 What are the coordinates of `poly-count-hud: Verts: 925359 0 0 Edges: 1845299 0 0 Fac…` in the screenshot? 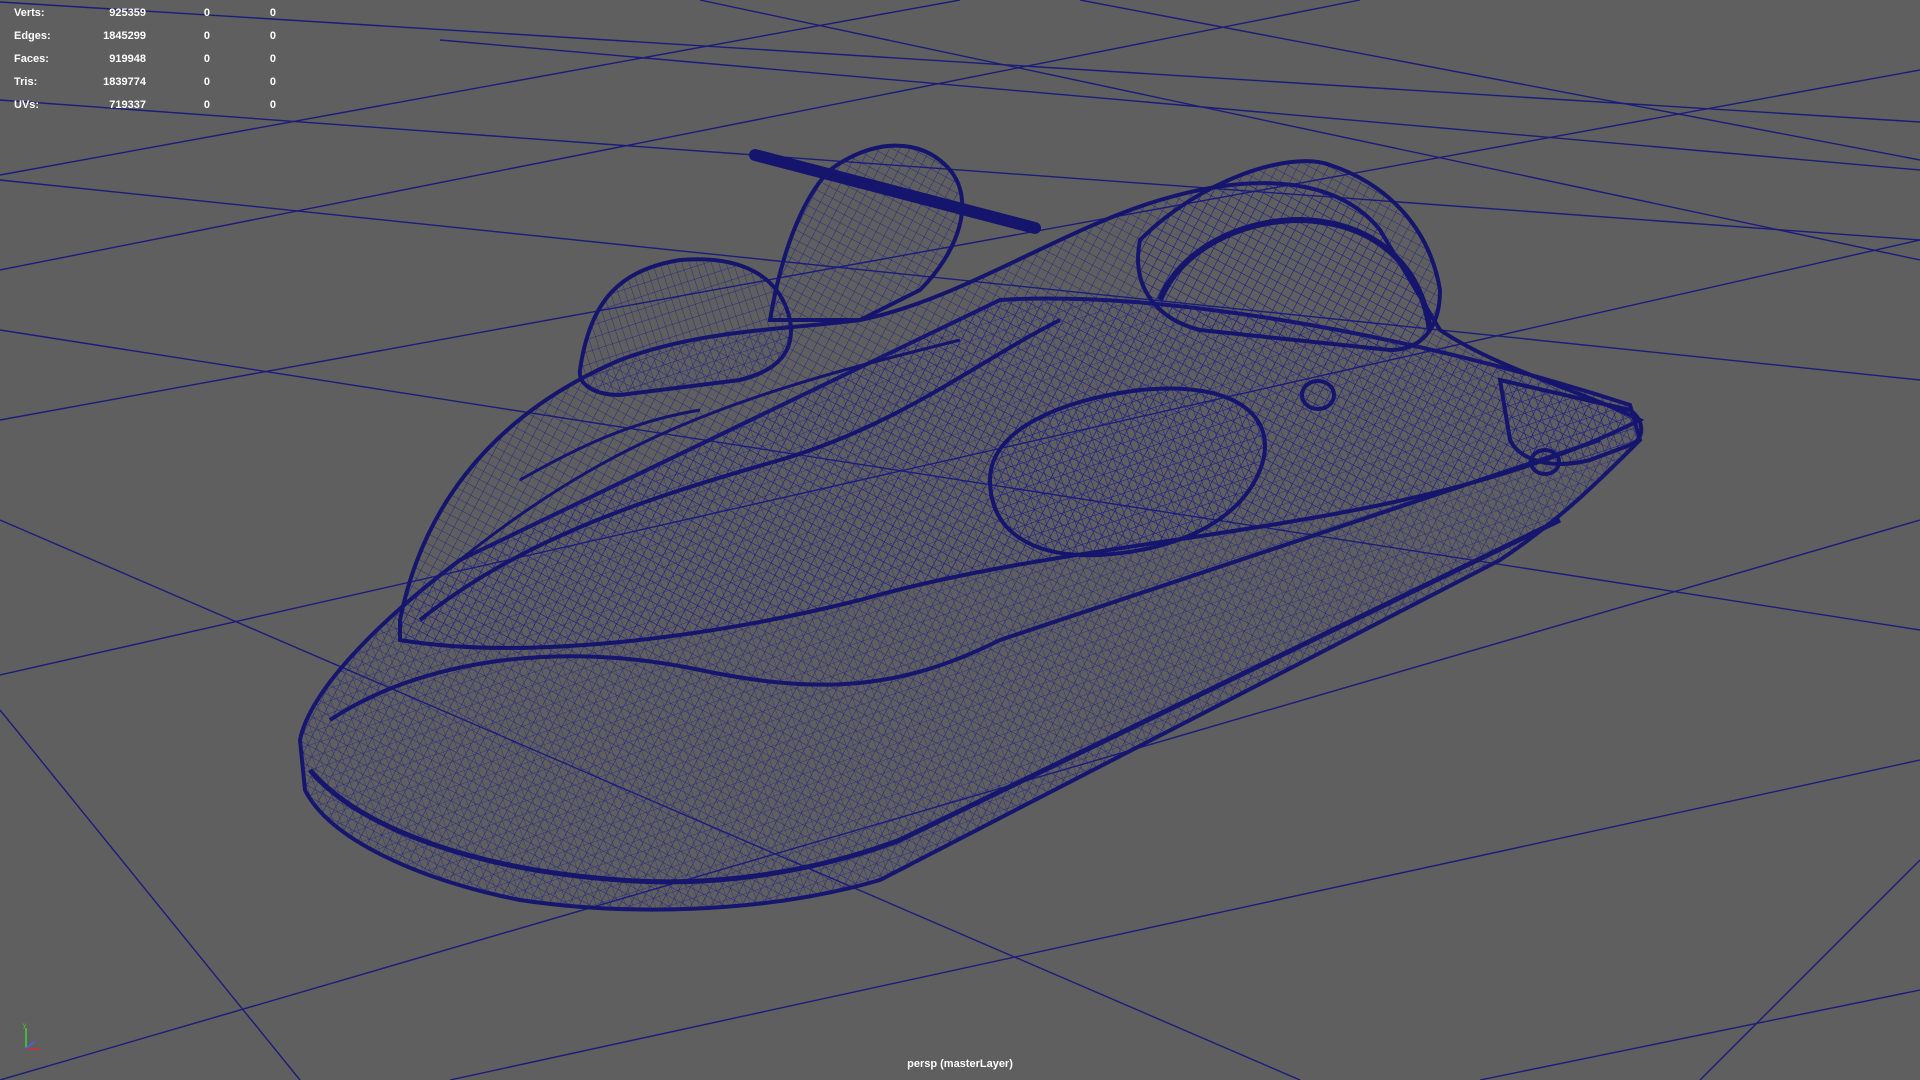 It's located at (145, 59).